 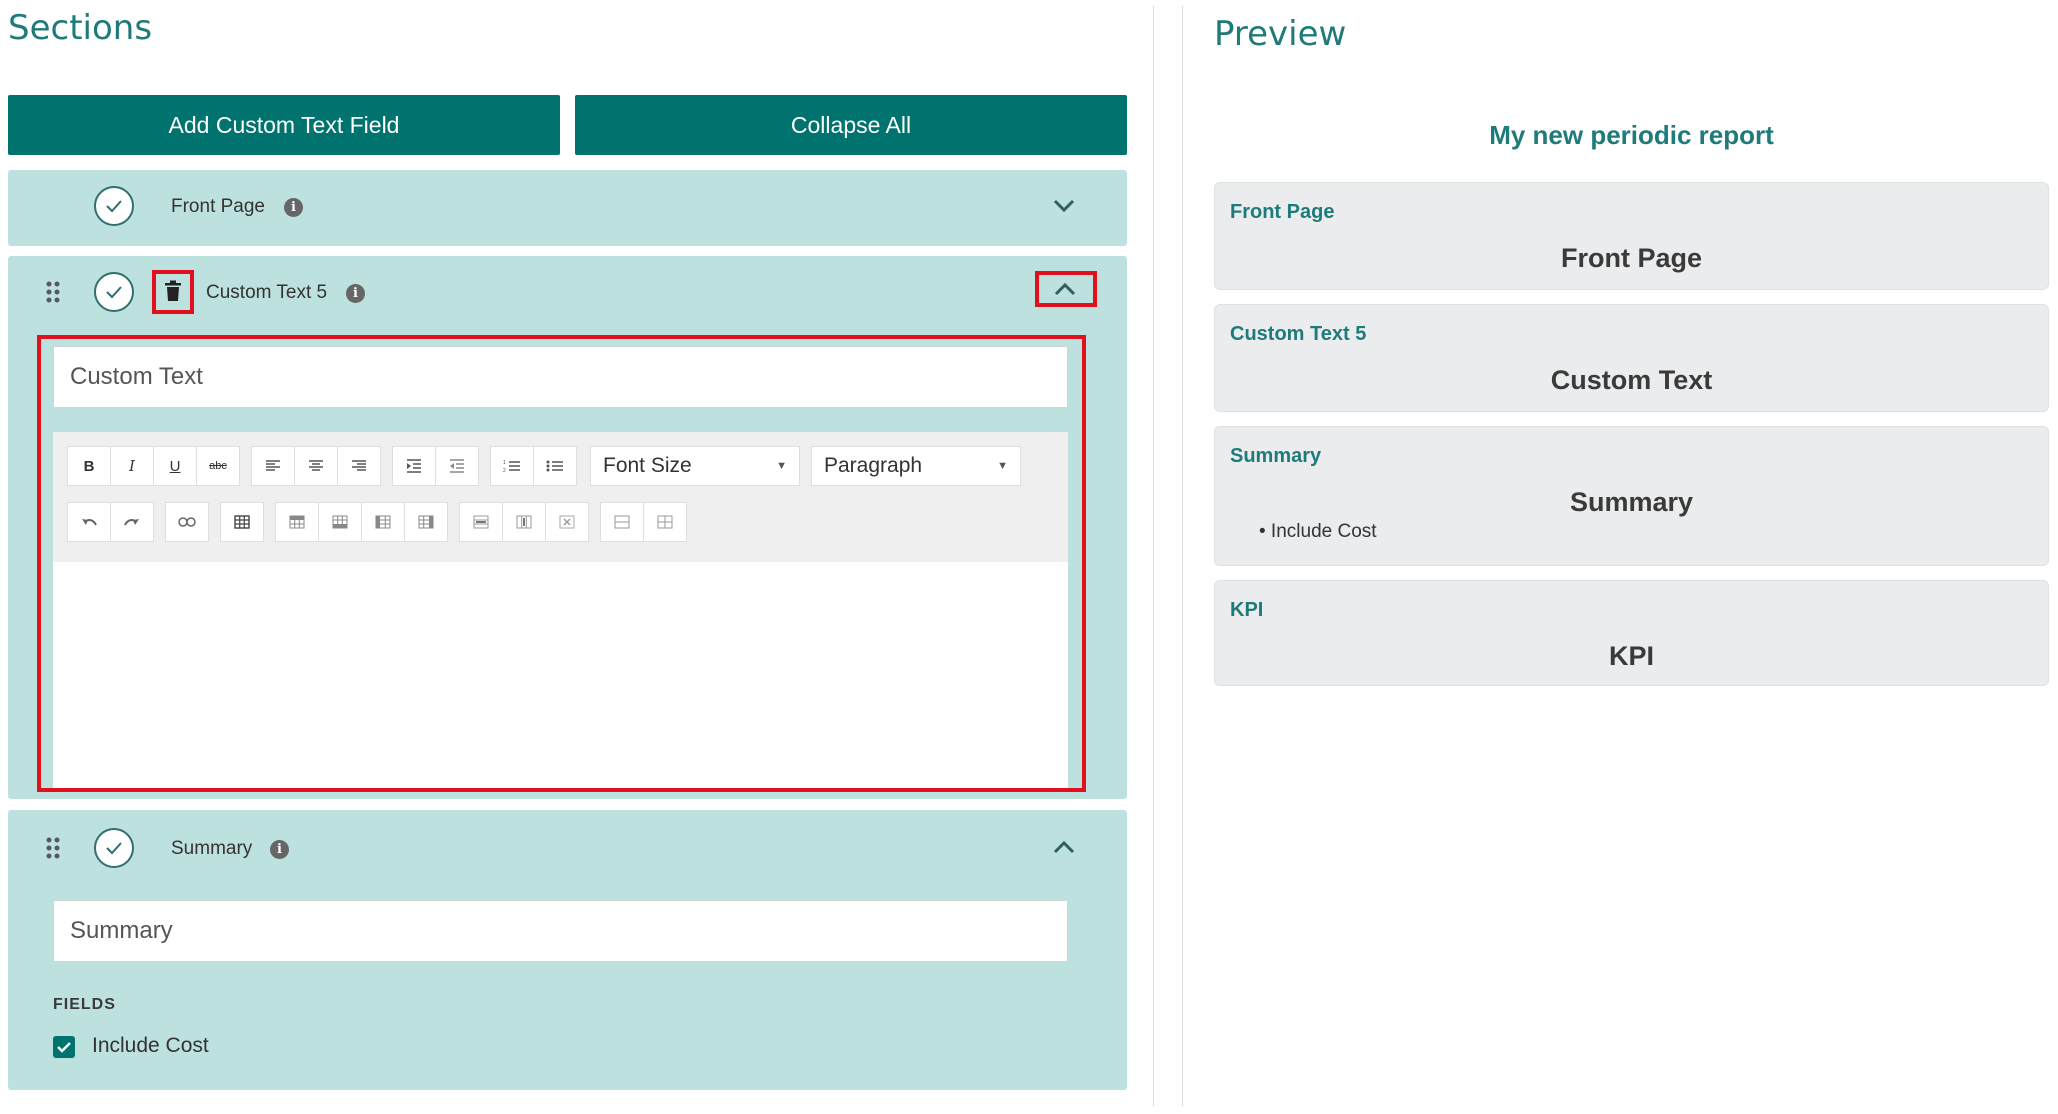 What do you see at coordinates (1276, 456) in the screenshot?
I see `card-title: Summary` at bounding box center [1276, 456].